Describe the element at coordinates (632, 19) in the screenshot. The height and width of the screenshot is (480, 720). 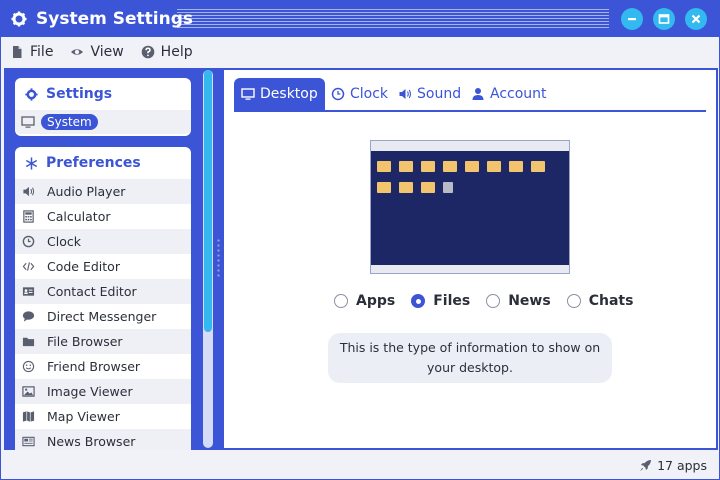
I see `minimize-button` at that location.